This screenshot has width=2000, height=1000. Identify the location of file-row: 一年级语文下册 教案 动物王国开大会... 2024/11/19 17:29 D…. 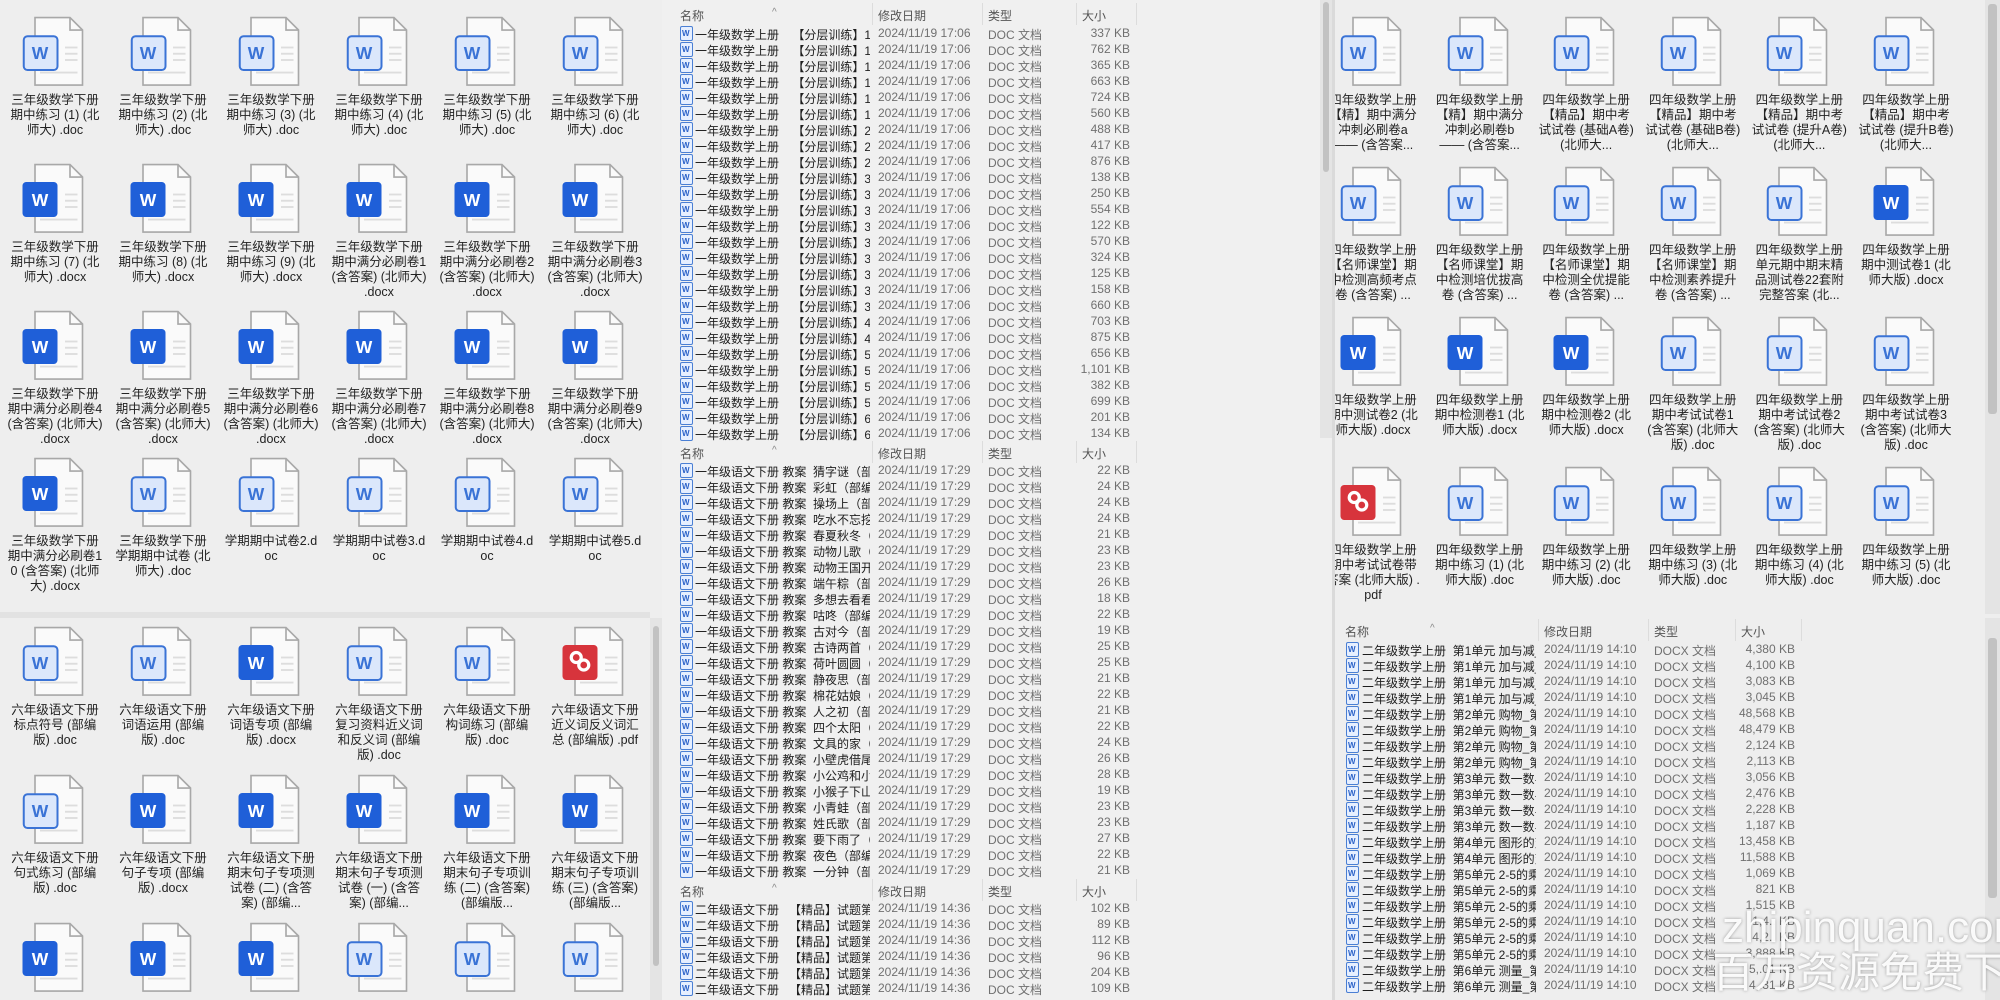
(992, 566).